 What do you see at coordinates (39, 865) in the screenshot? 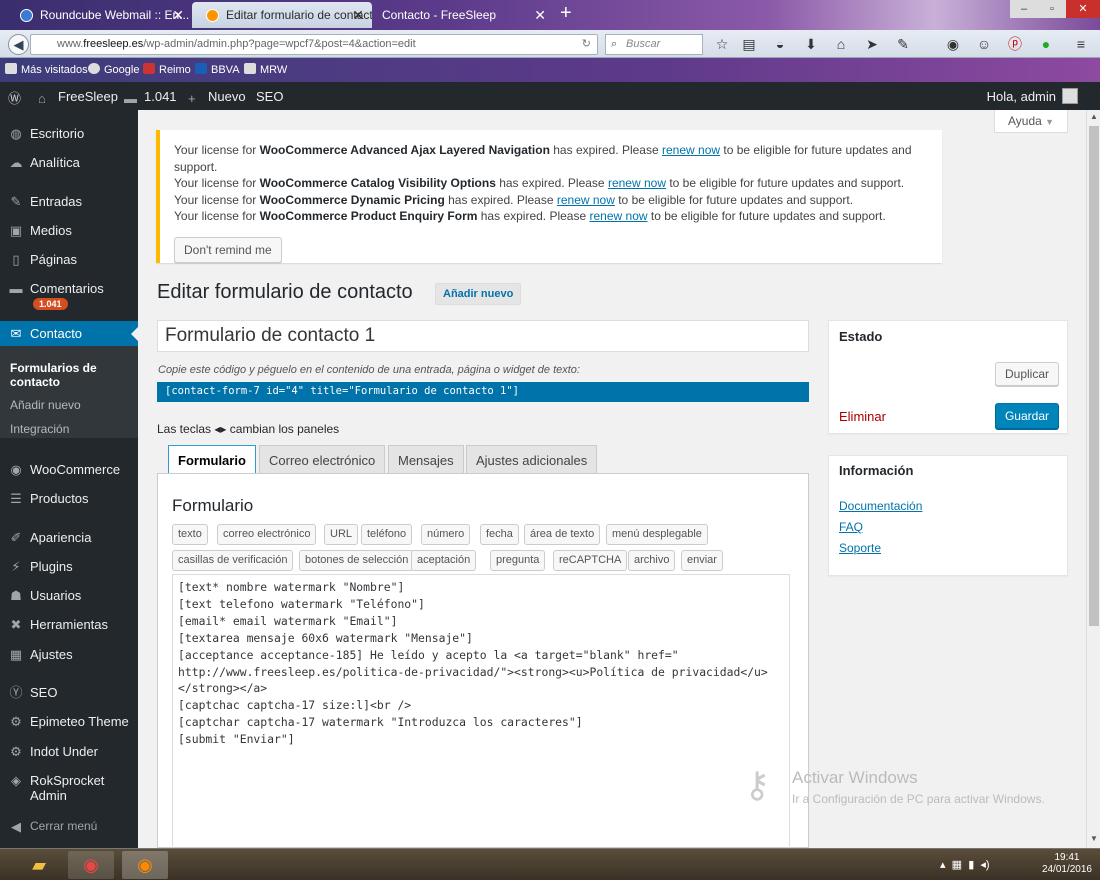
I see `file-explorer-icon: ▰` at bounding box center [39, 865].